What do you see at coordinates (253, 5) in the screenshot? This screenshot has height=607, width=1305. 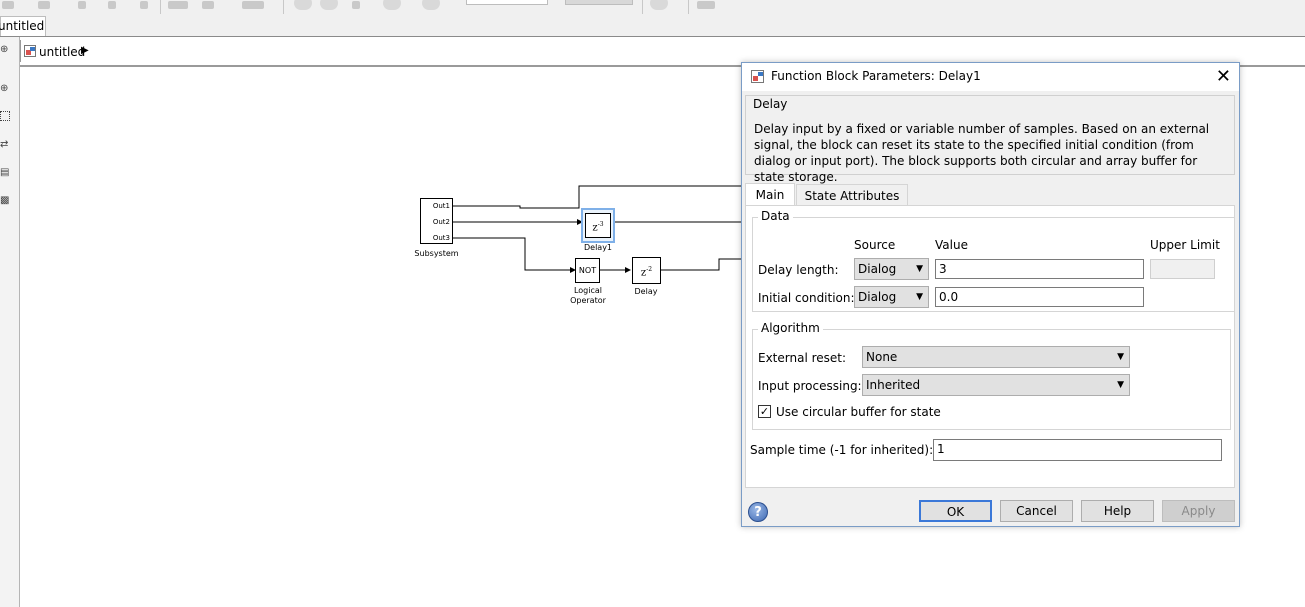 I see `model-config-icon` at bounding box center [253, 5].